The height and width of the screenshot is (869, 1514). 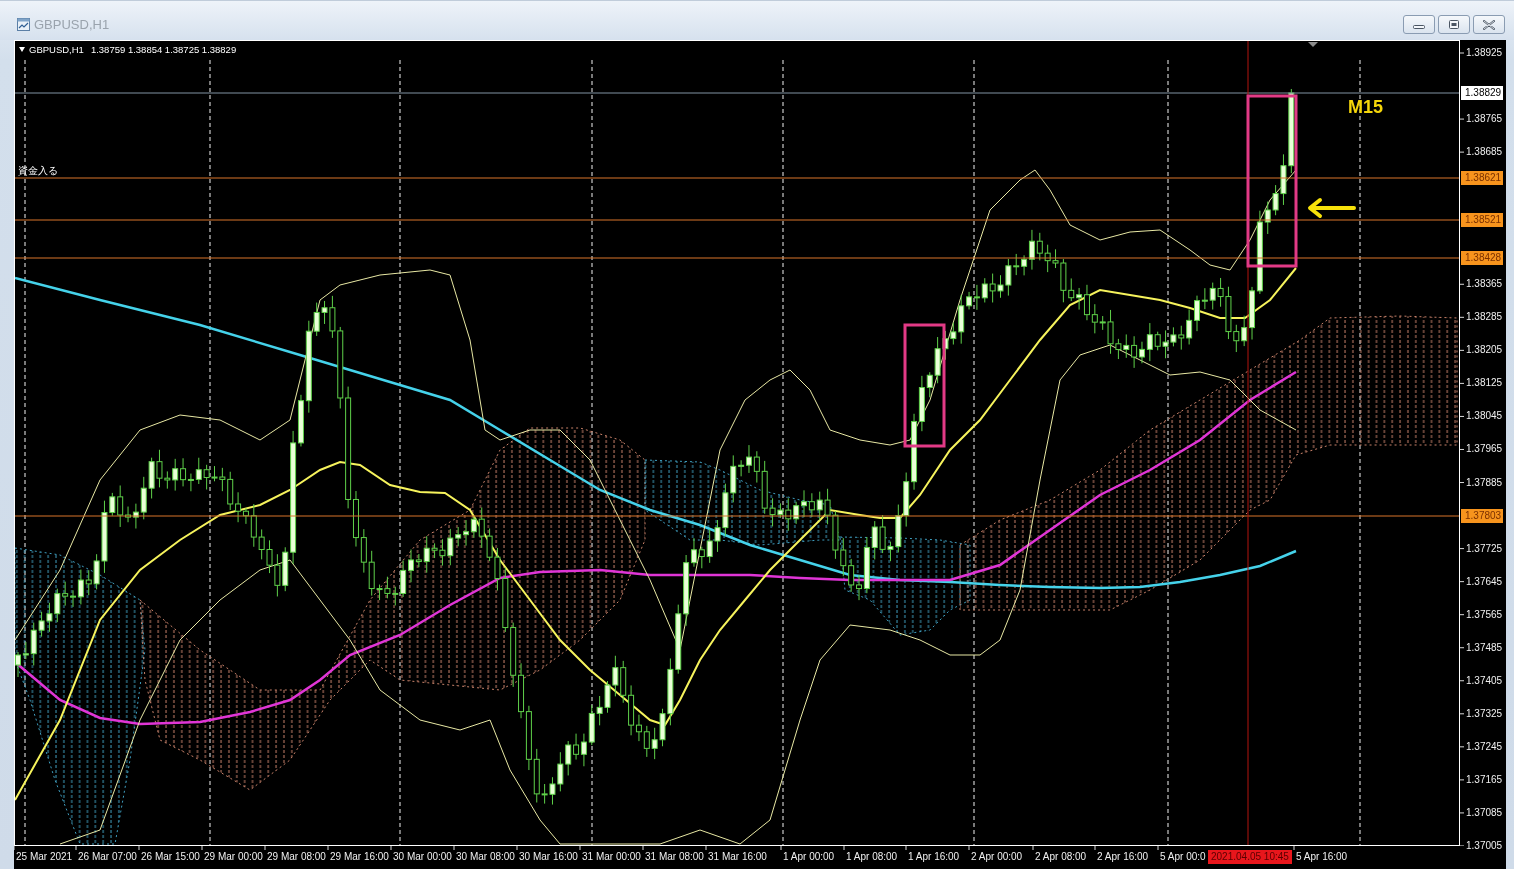 What do you see at coordinates (1484, 482) in the screenshot?
I see `price-axis-label: 1.37885` at bounding box center [1484, 482].